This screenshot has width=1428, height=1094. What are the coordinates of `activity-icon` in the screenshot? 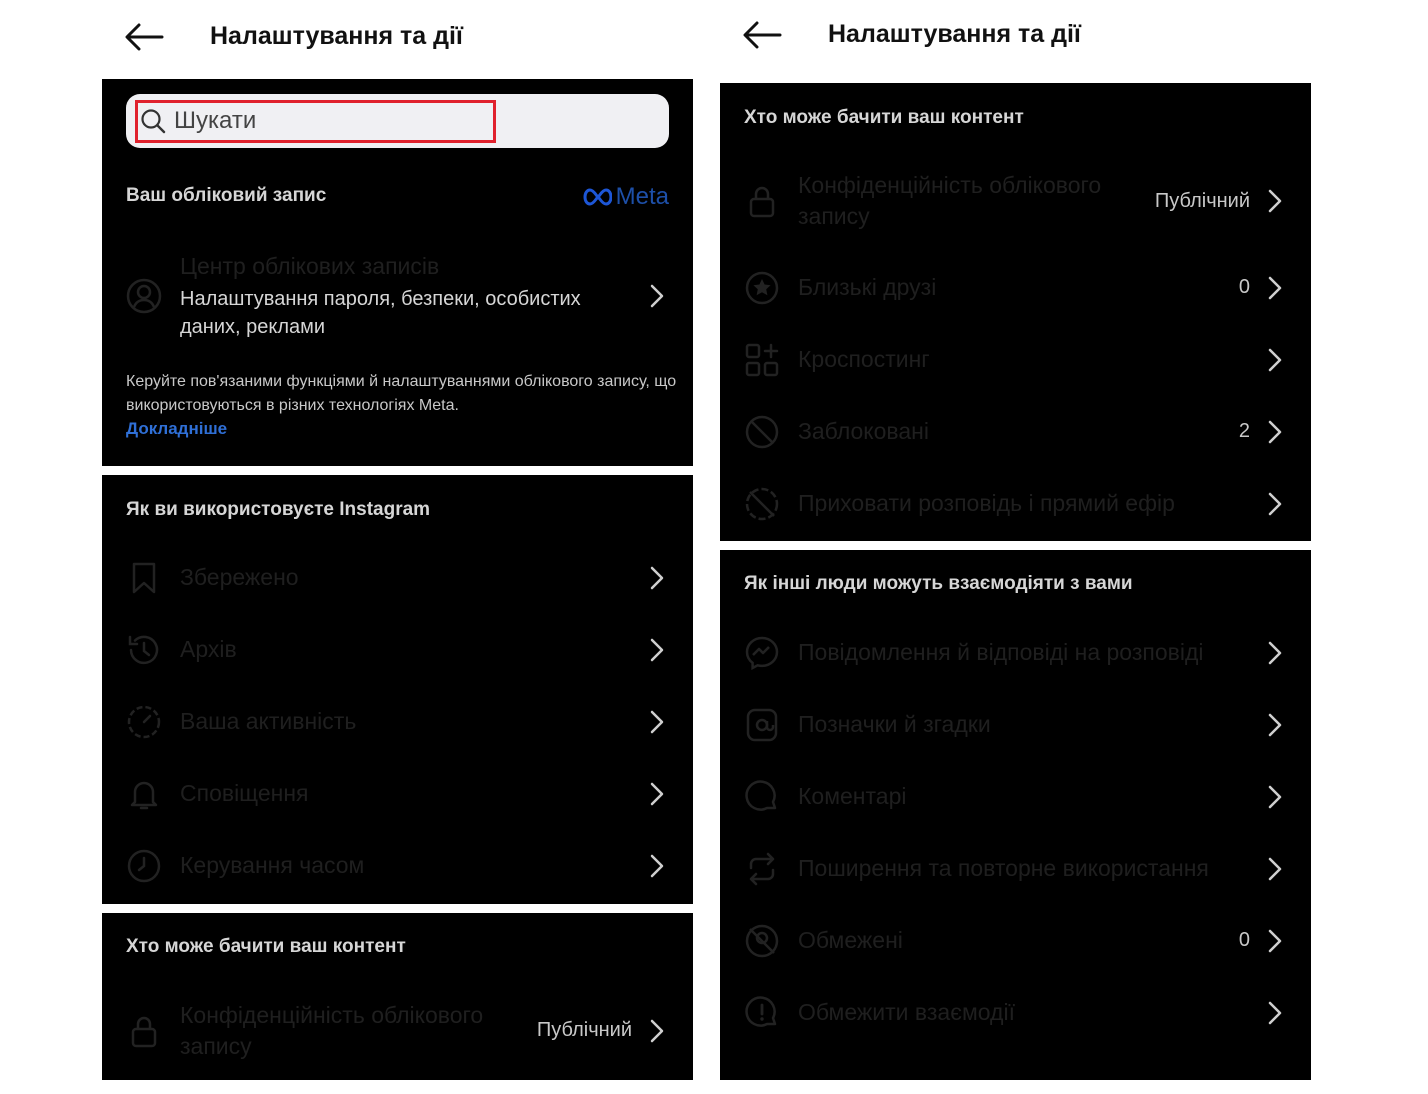 It's located at (144, 722).